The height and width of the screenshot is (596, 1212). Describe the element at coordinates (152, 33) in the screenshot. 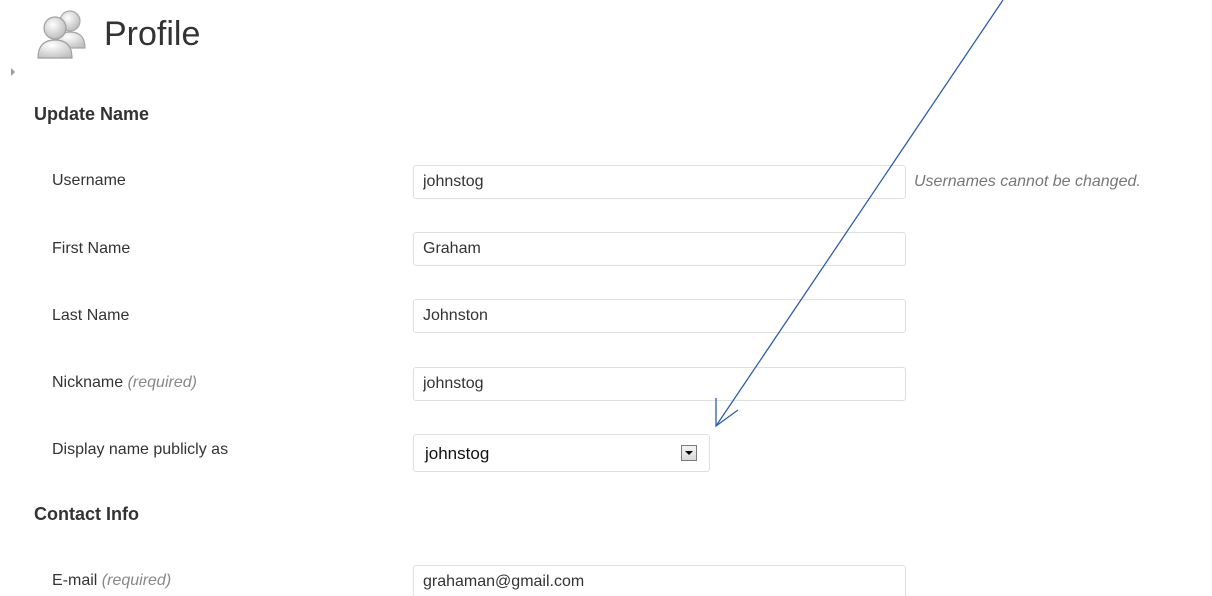

I see `page-title: Profile` at that location.